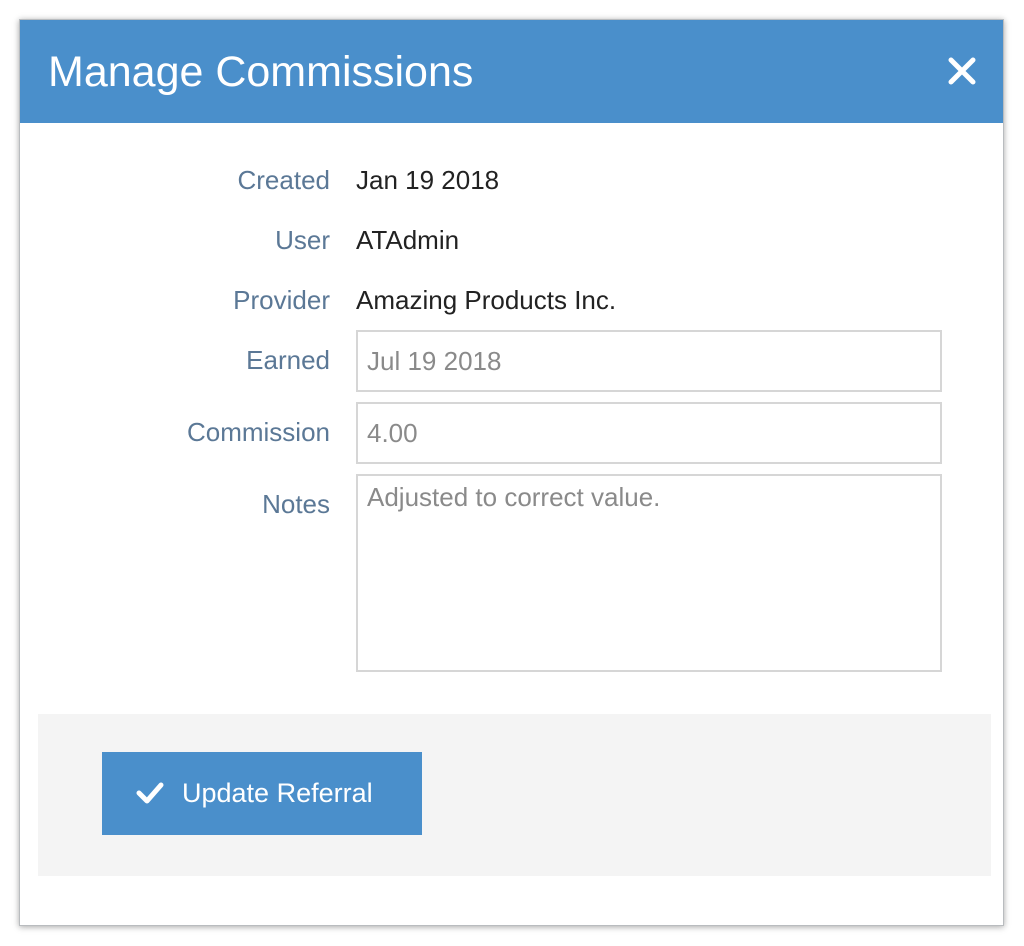  What do you see at coordinates (281, 300) in the screenshot?
I see `provider-label: Provider` at bounding box center [281, 300].